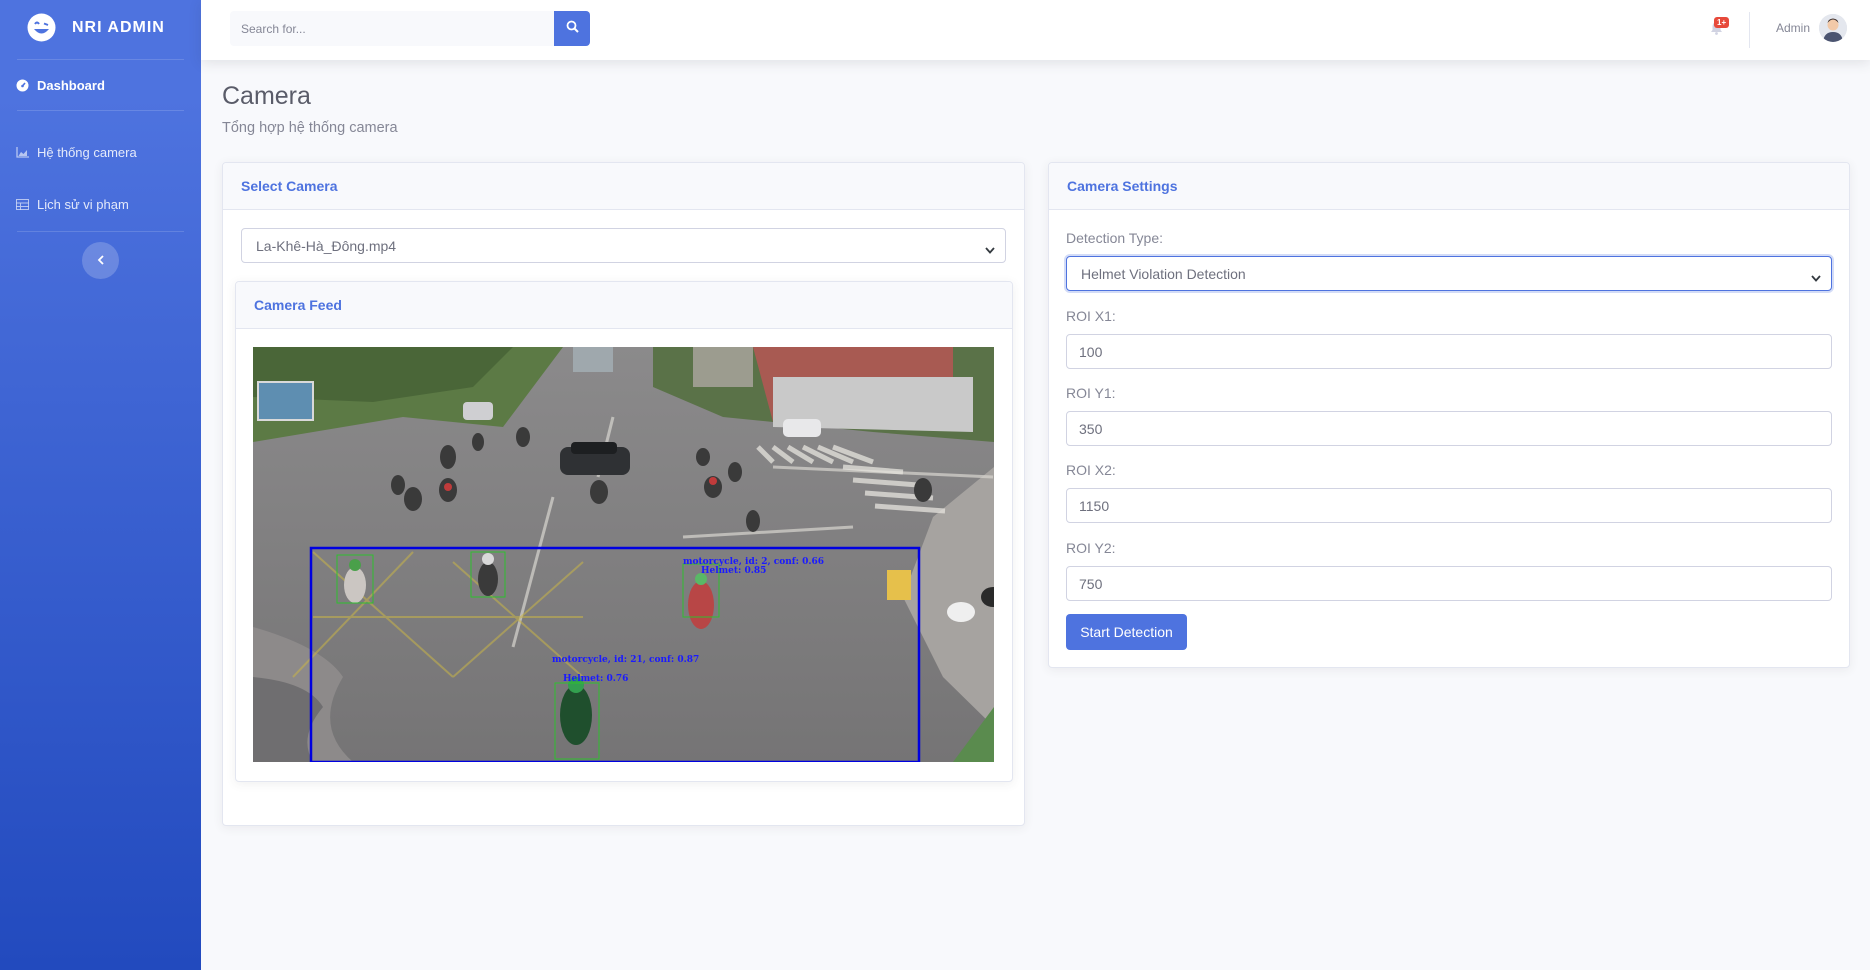 This screenshot has height=970, width=1870. Describe the element at coordinates (1126, 632) in the screenshot. I see `start-detection-button: Start Detection` at that location.